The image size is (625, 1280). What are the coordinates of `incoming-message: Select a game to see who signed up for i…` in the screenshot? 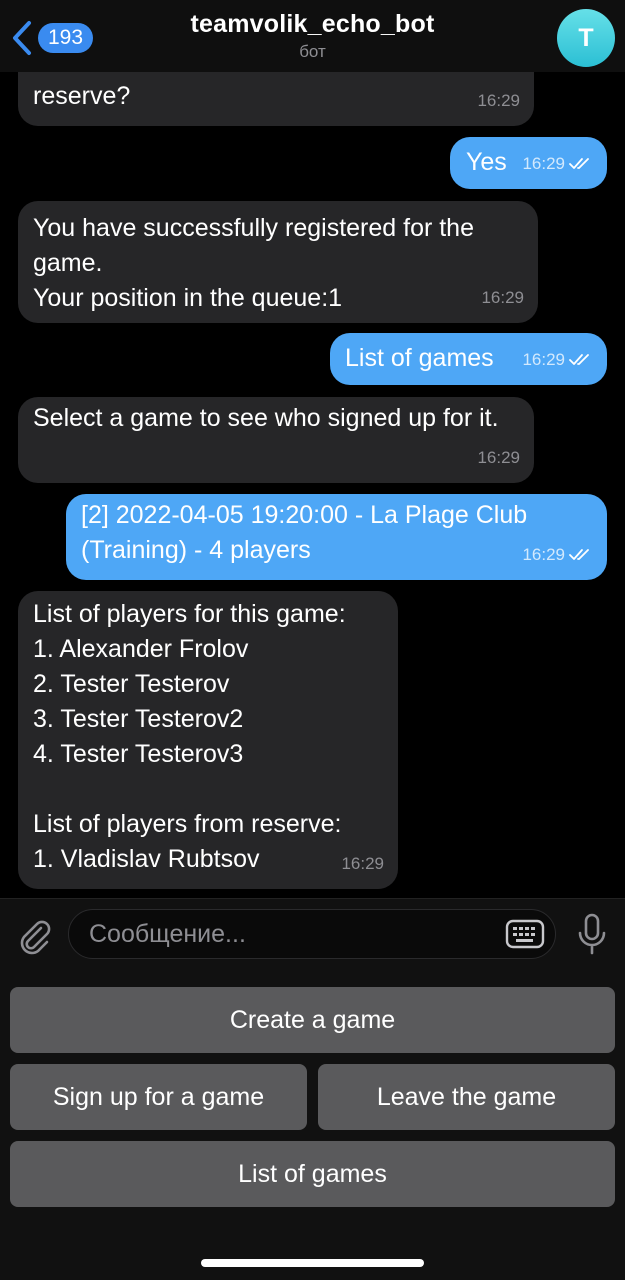 It's located at (276, 440).